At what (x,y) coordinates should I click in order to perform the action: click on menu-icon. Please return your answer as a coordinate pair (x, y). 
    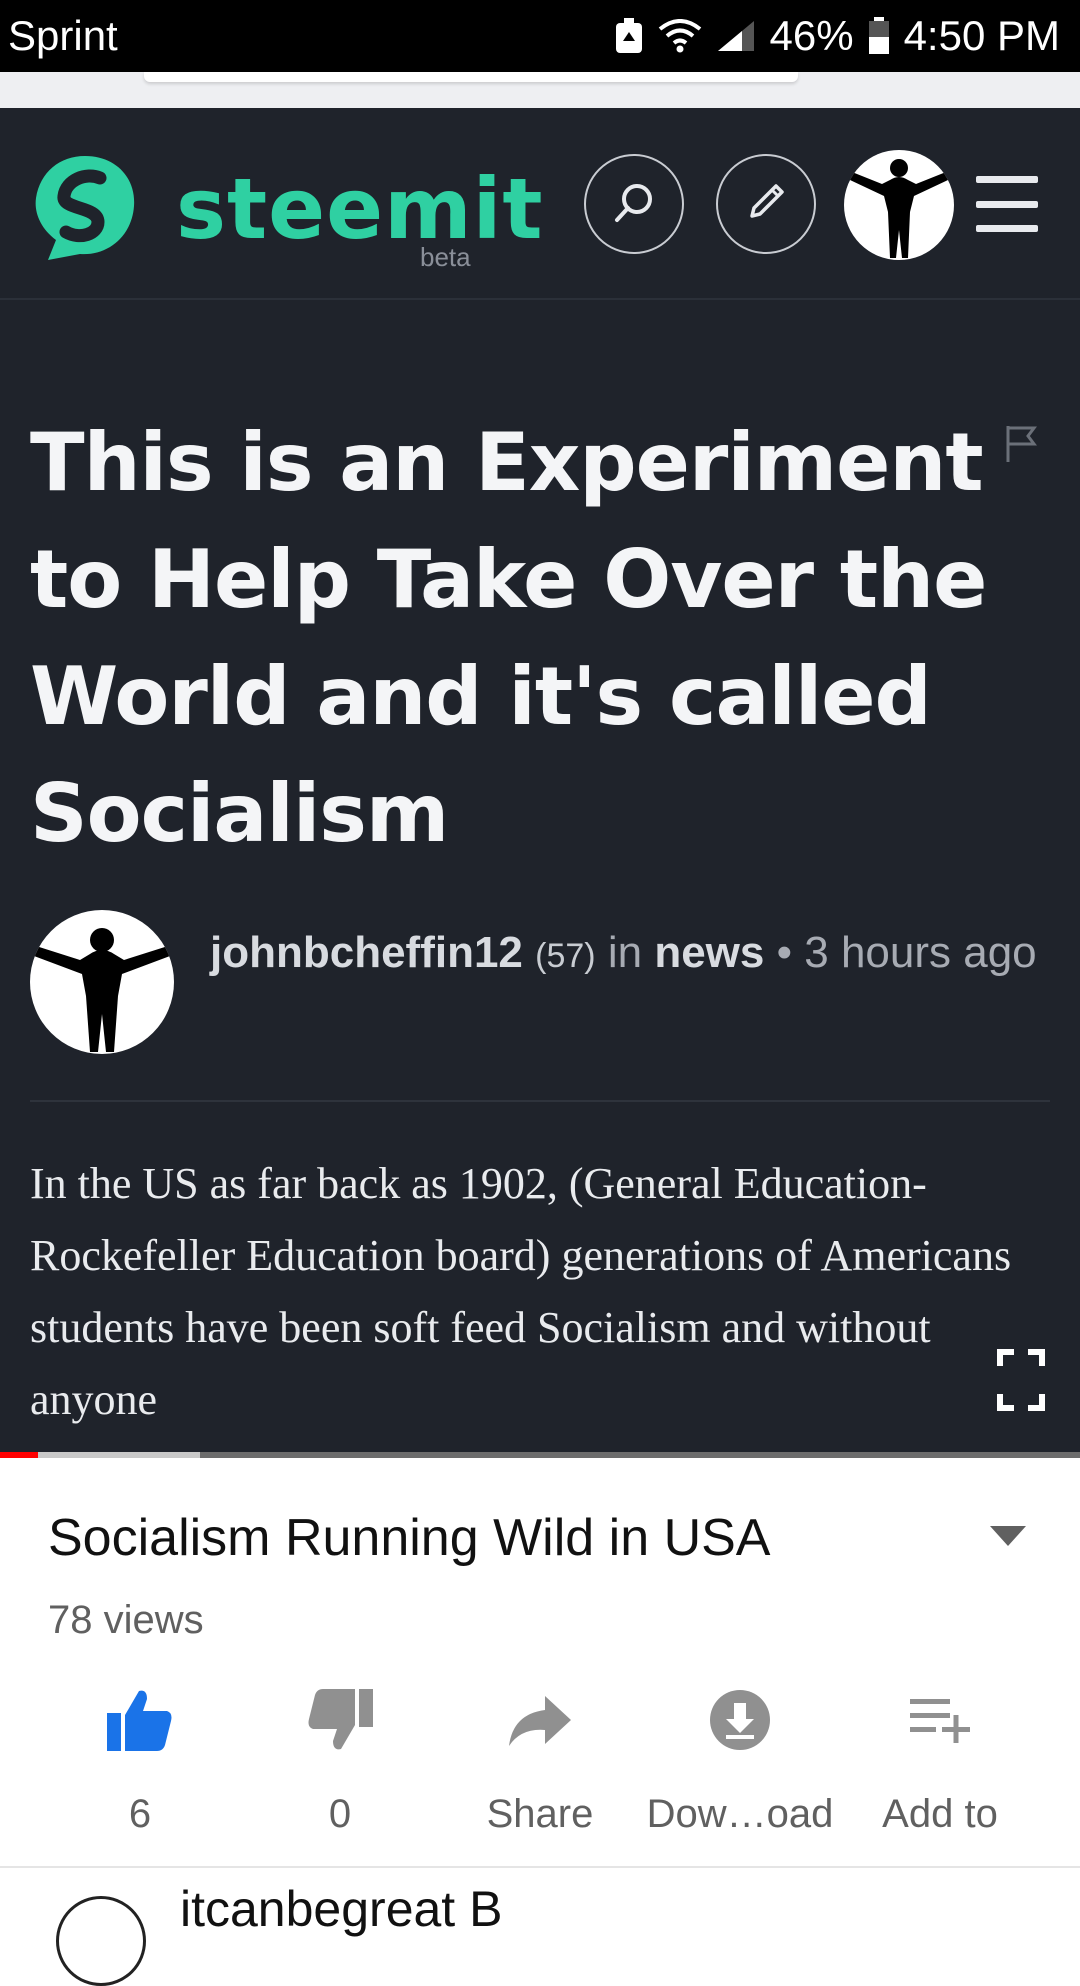
    Looking at the image, I should click on (1007, 204).